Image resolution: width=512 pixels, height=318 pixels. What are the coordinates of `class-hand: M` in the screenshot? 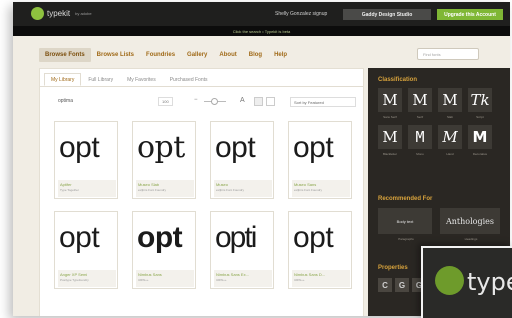 It's located at (450, 137).